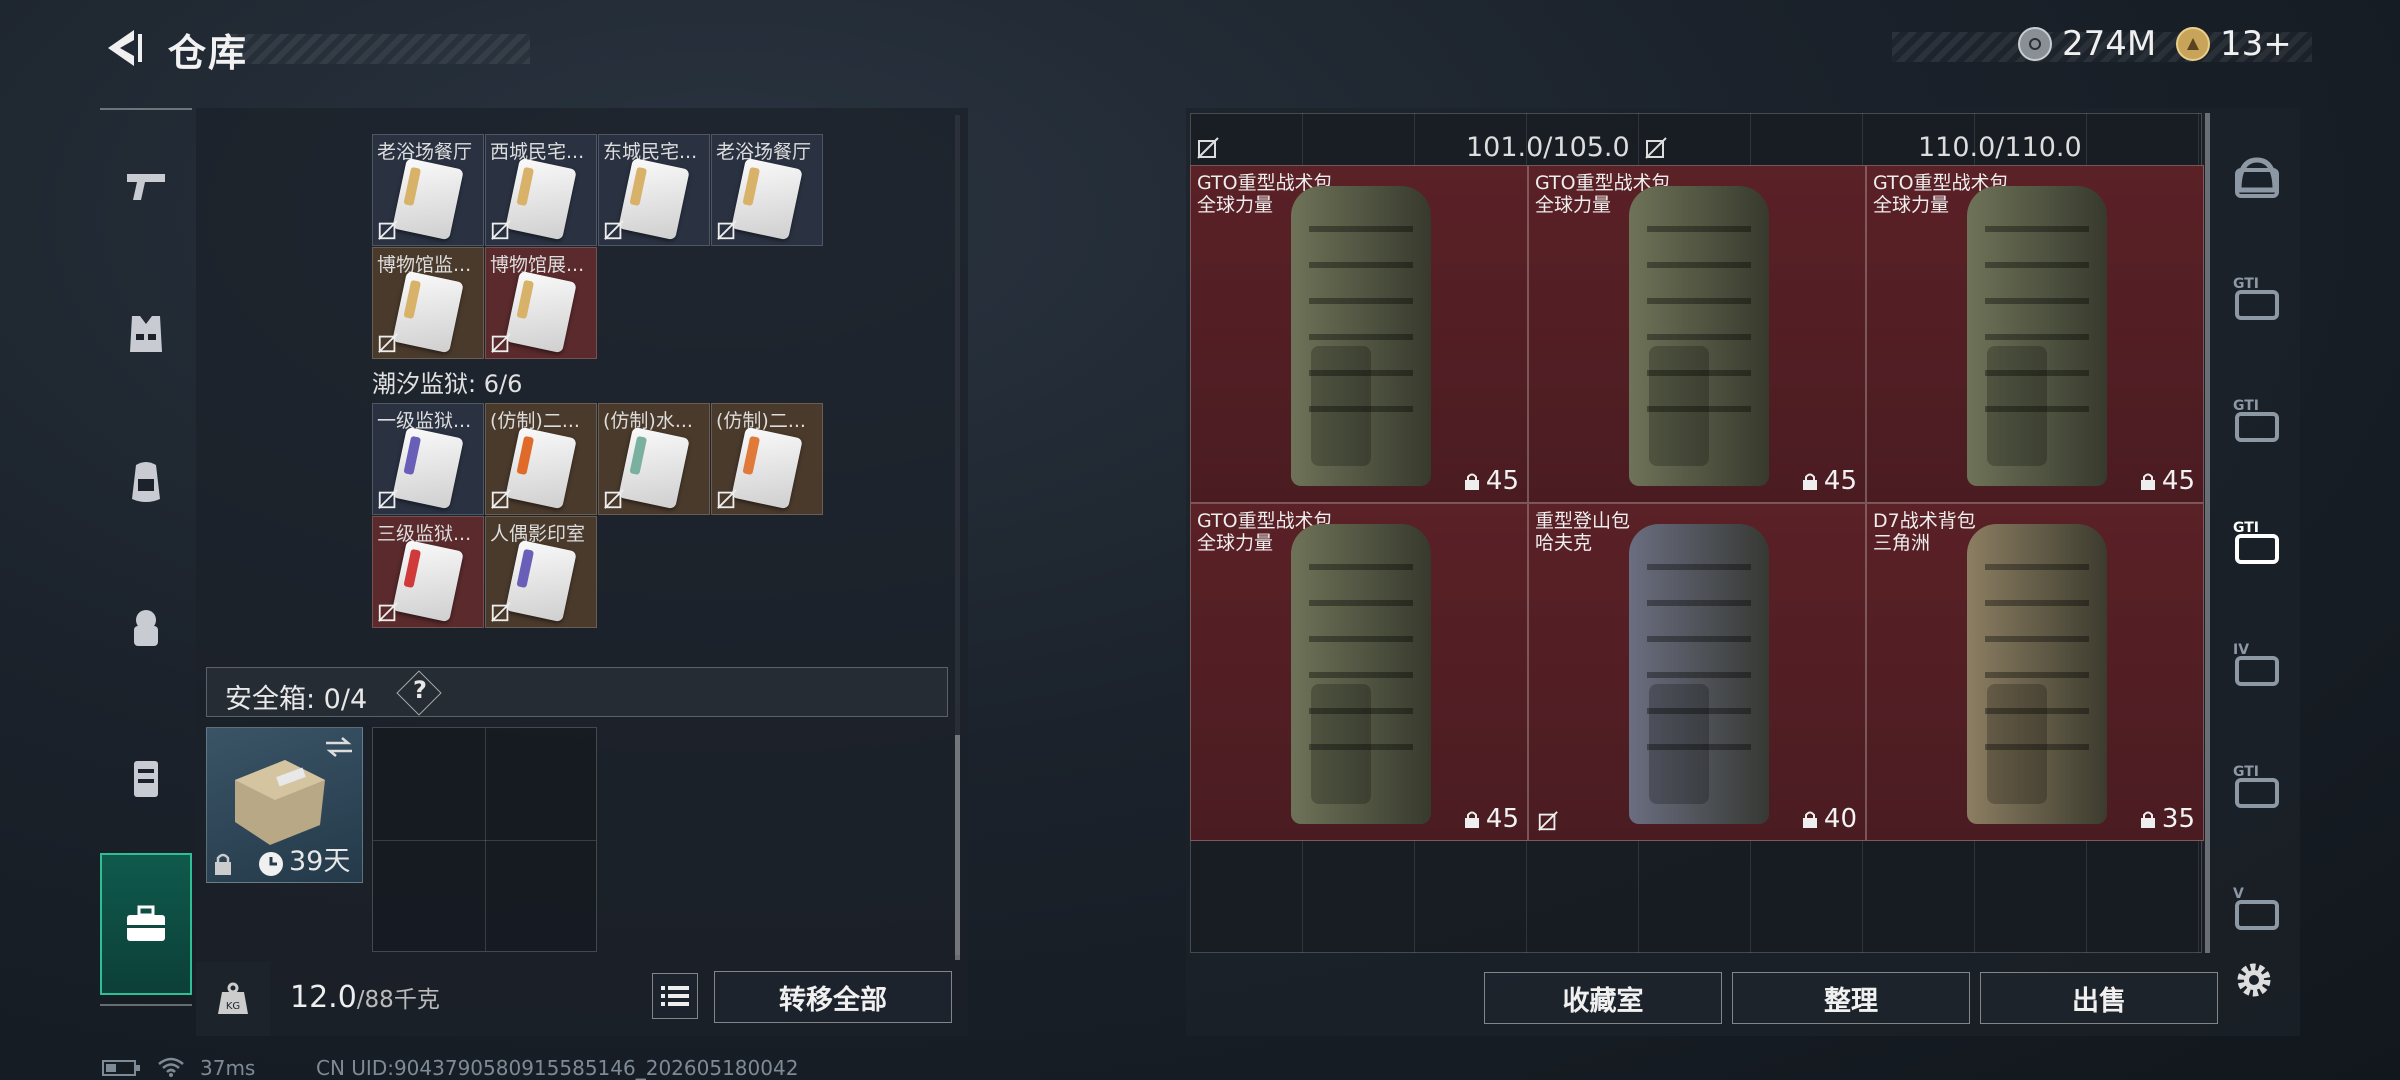 The image size is (2400, 1080). Describe the element at coordinates (675, 996) in the screenshot. I see `list-view-button` at that location.